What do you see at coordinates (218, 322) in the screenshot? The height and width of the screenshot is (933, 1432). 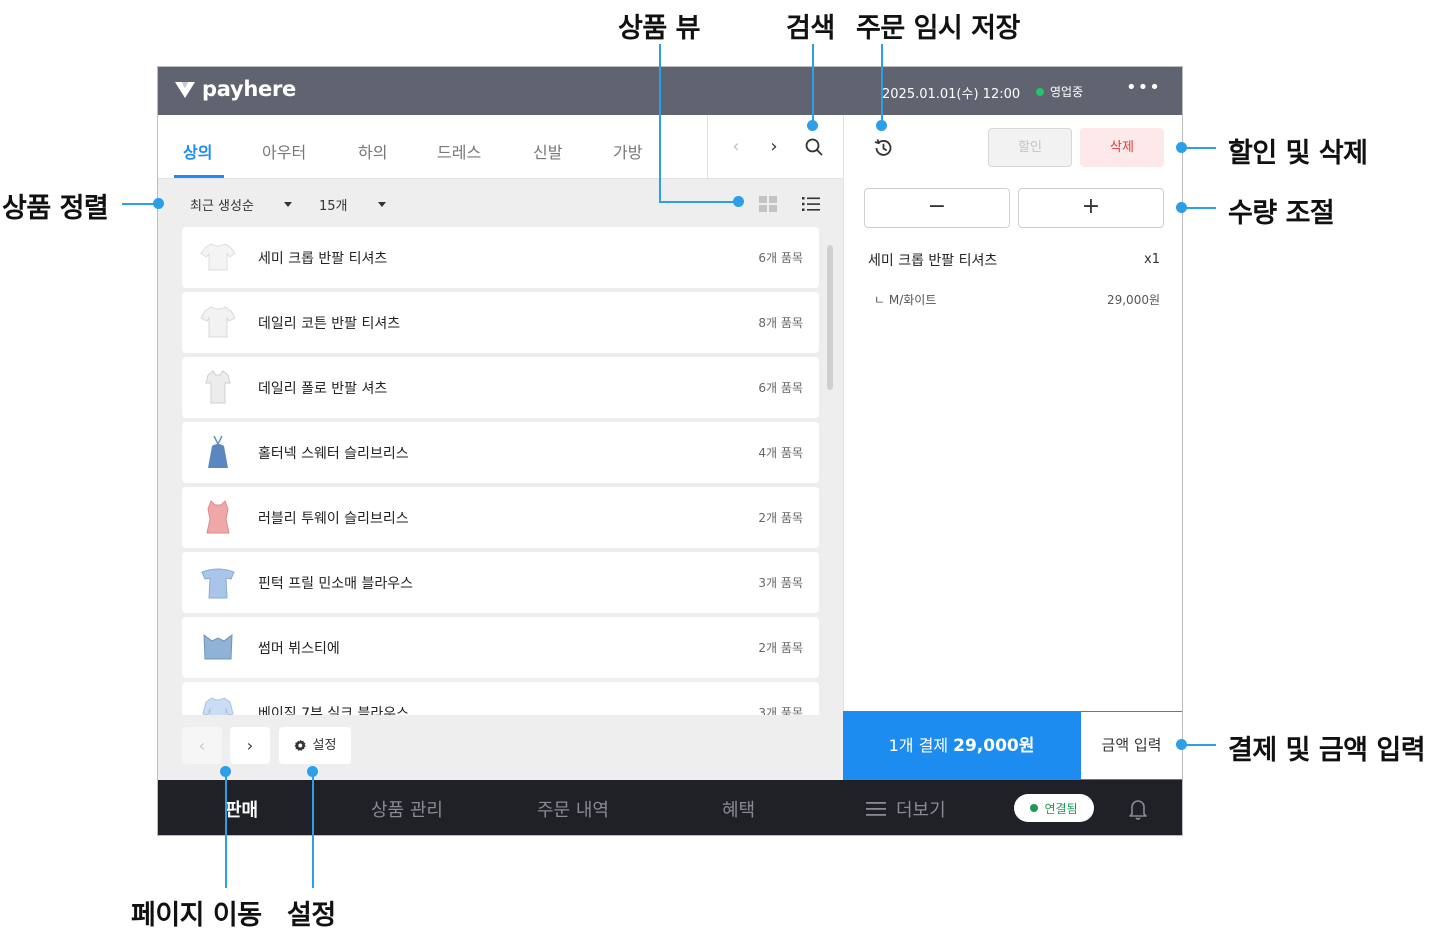 I see `tshirt-thumbnail-icon` at bounding box center [218, 322].